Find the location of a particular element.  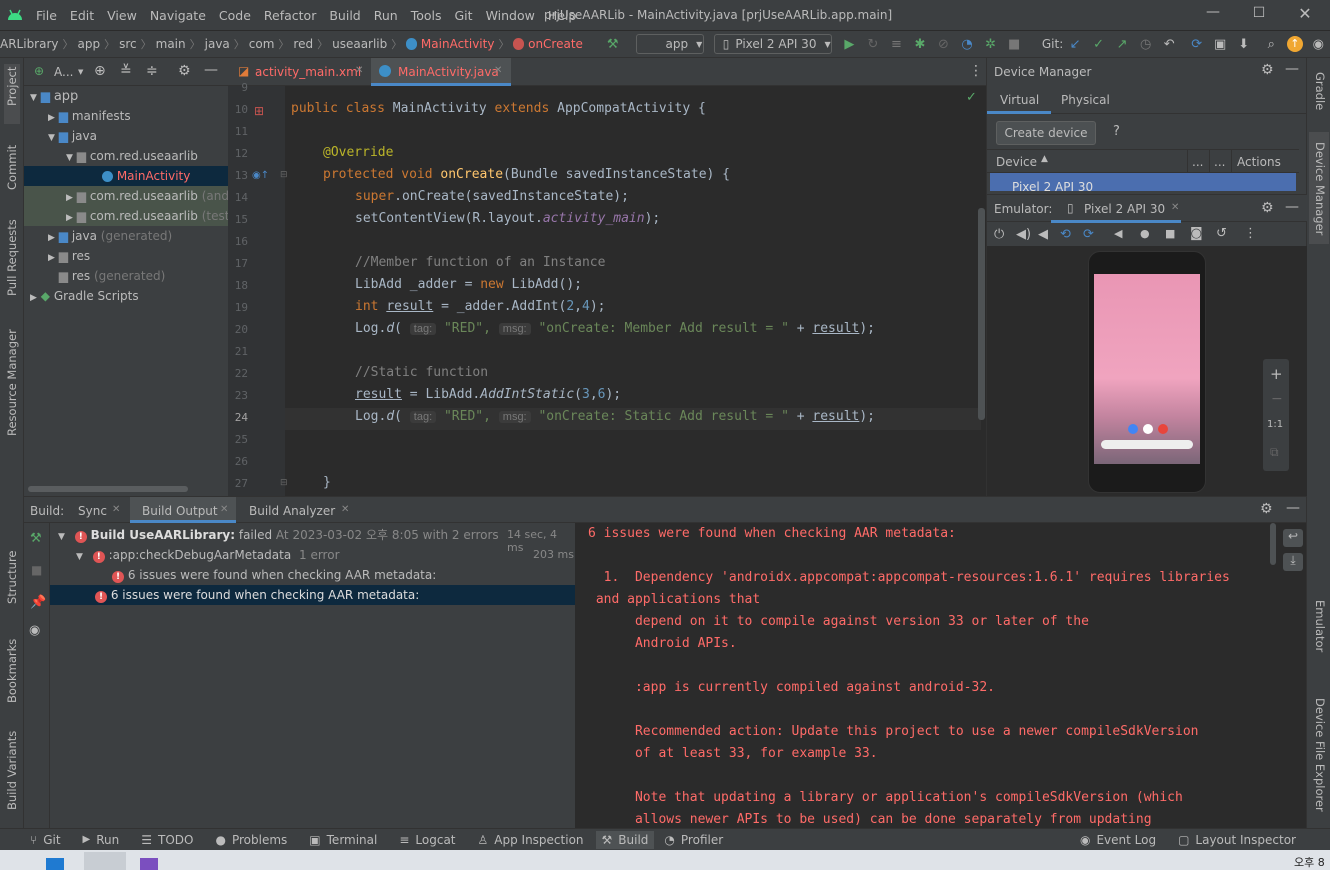

tab-mainactivity-java: MainActivity.java ✕ is located at coordinates (441, 72).